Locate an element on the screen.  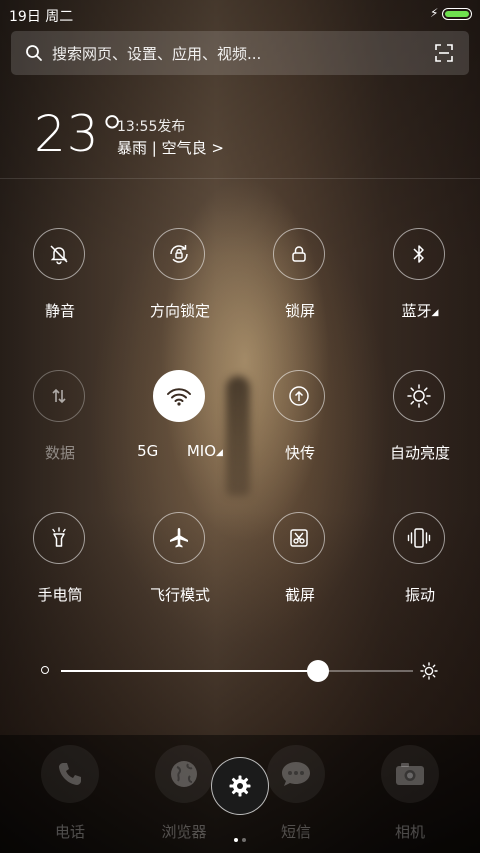
settings-button is located at coordinates (240, 786).